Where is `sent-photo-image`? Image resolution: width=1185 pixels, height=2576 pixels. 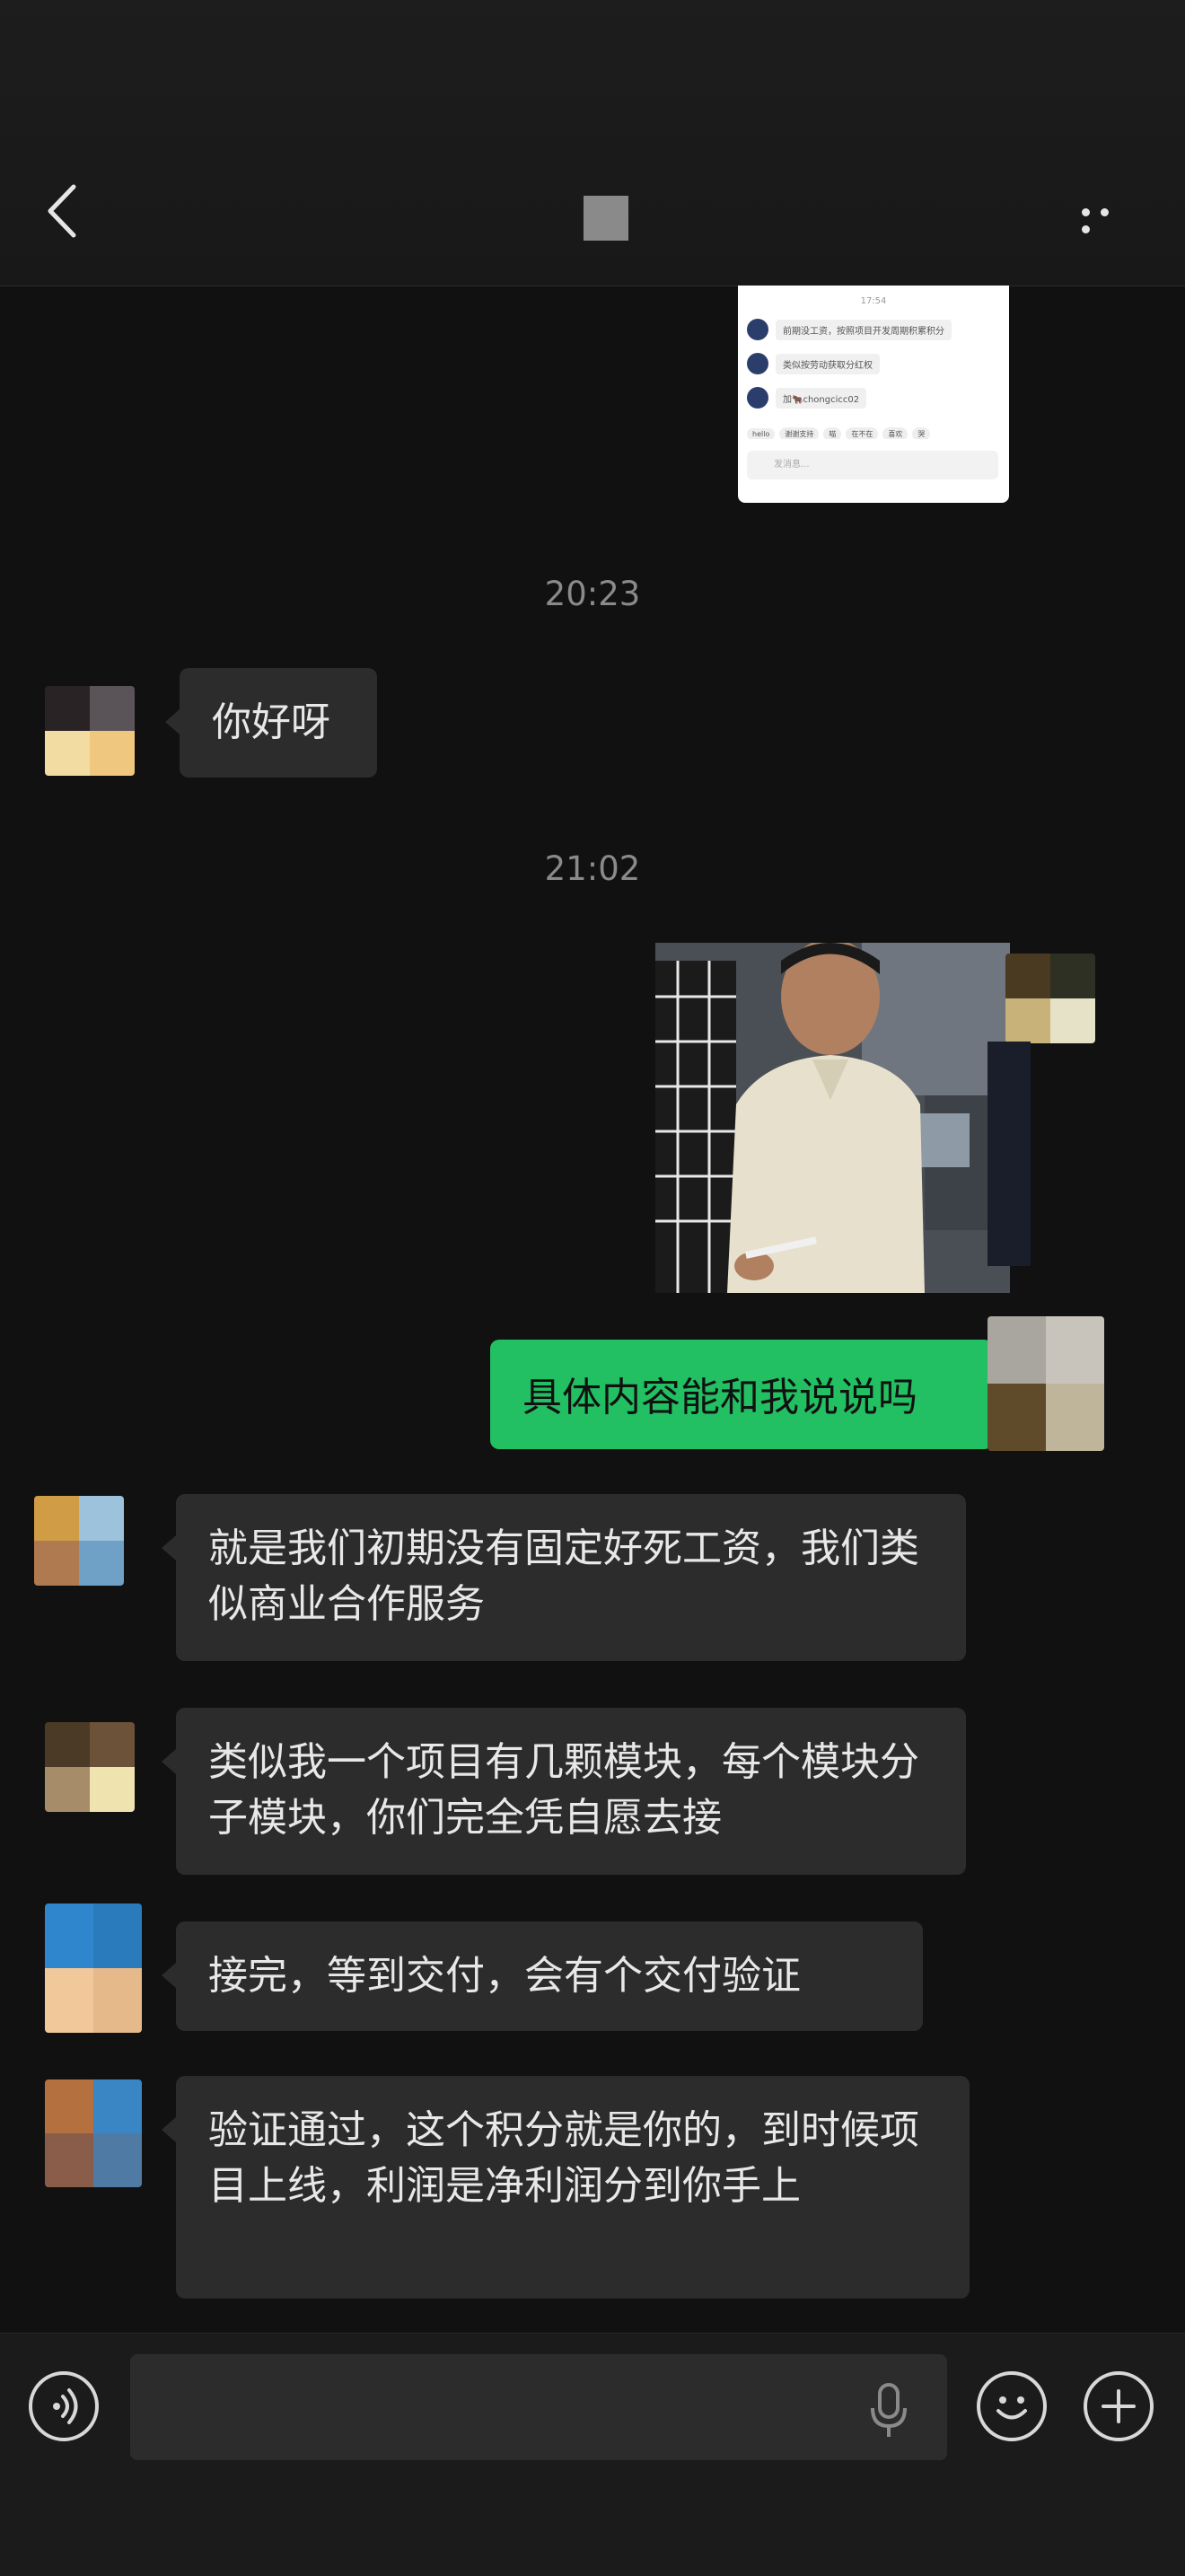
sent-photo-image is located at coordinates (832, 1118).